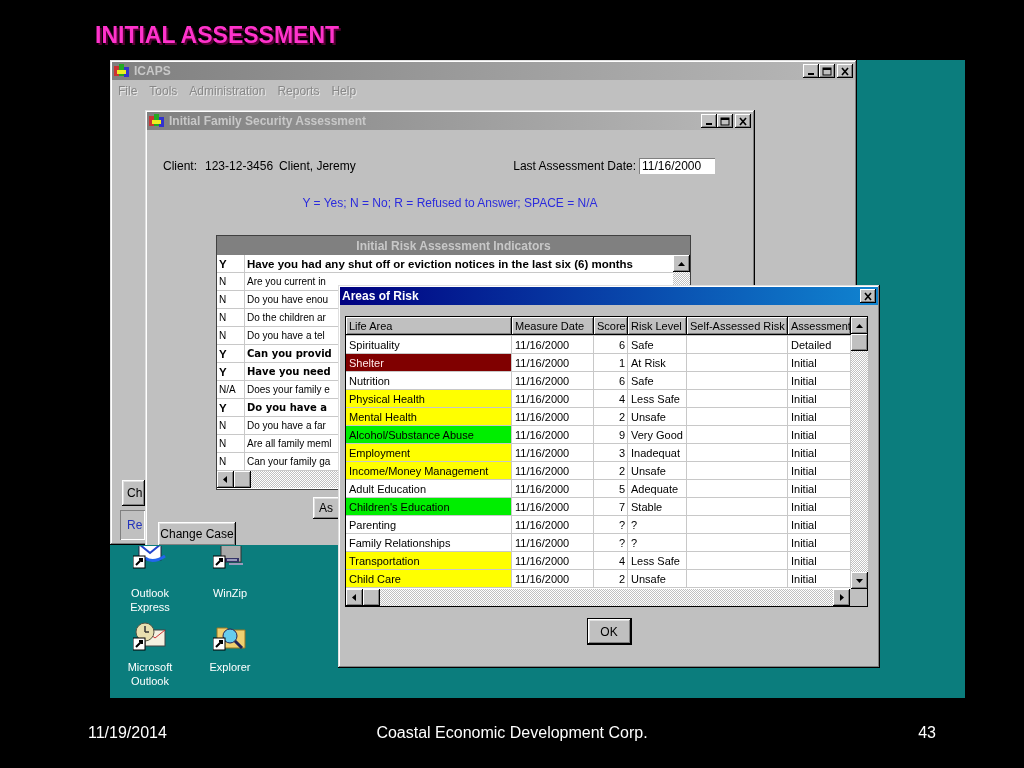 The image size is (1024, 768). Describe the element at coordinates (611, 398) in the screenshot. I see `table-cell: 4` at that location.